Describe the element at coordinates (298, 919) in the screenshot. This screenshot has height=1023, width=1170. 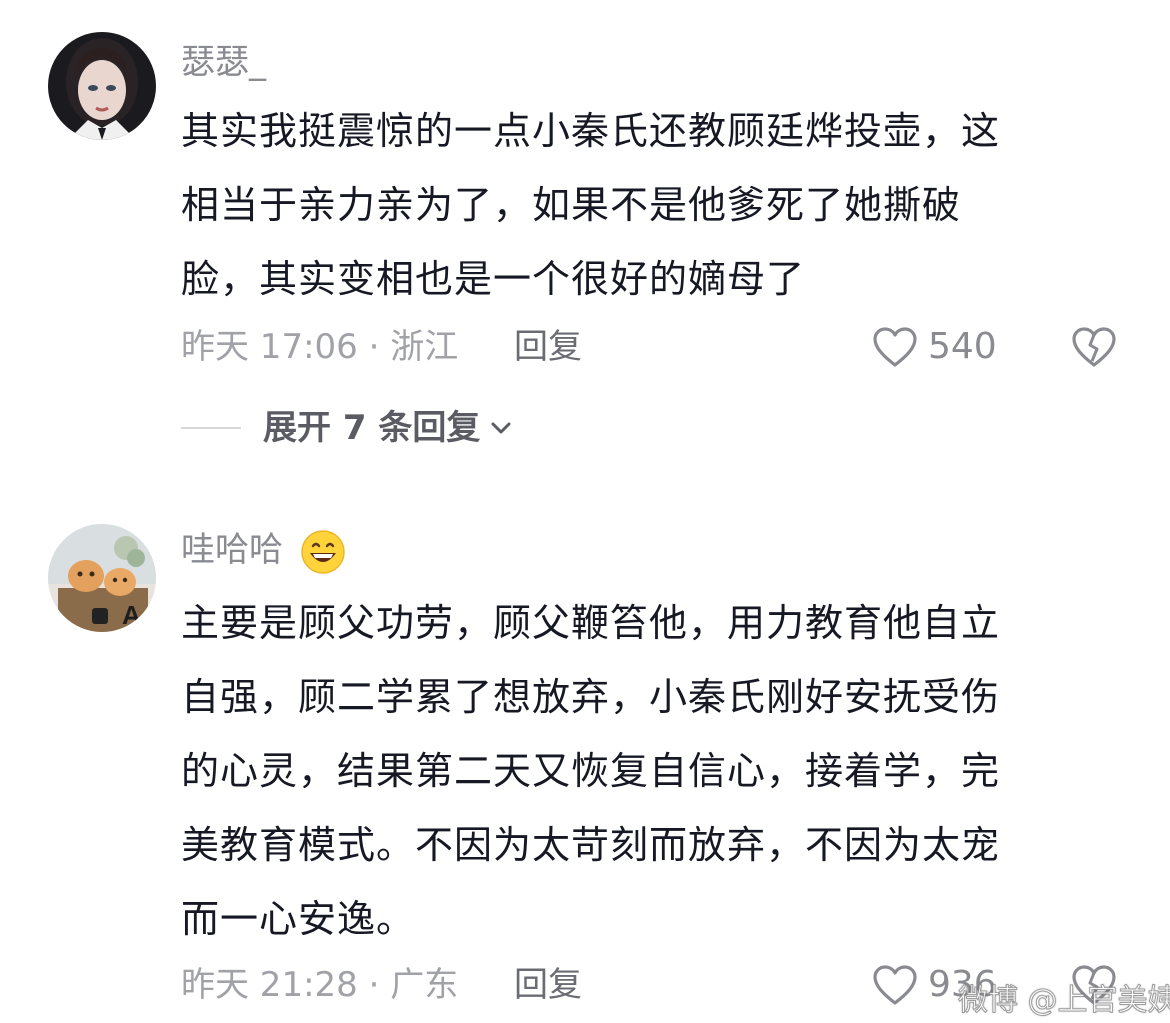
I see `comment-text-line: 而一心安逸。` at that location.